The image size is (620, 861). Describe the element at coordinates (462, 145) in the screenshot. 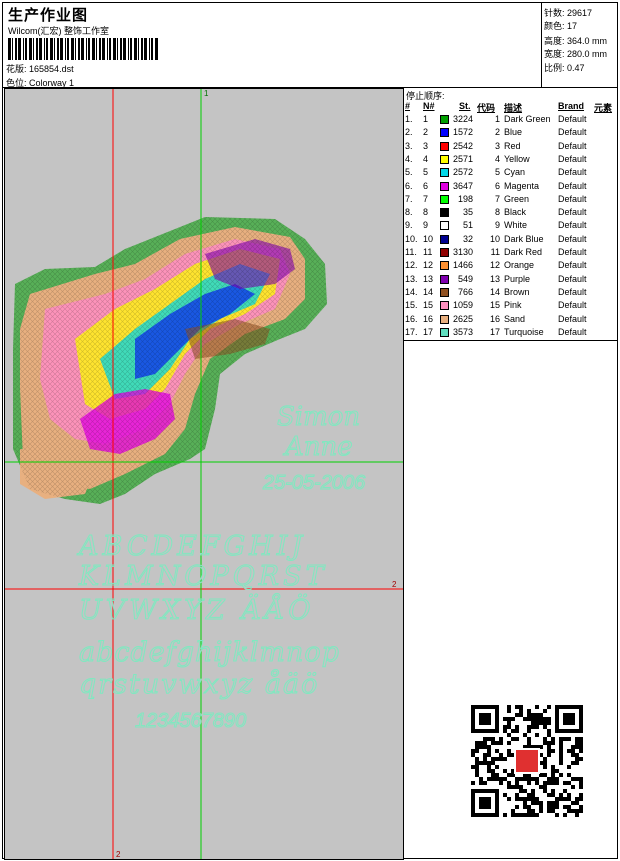

I see `row-stitches: 2542` at that location.